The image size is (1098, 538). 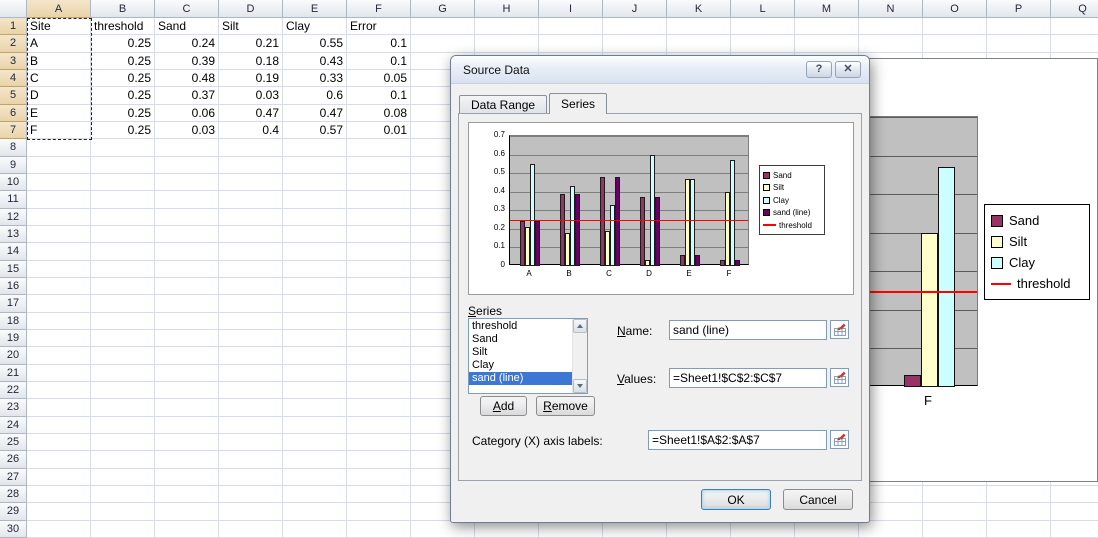 What do you see at coordinates (187, 408) in the screenshot?
I see `cell-c23` at bounding box center [187, 408].